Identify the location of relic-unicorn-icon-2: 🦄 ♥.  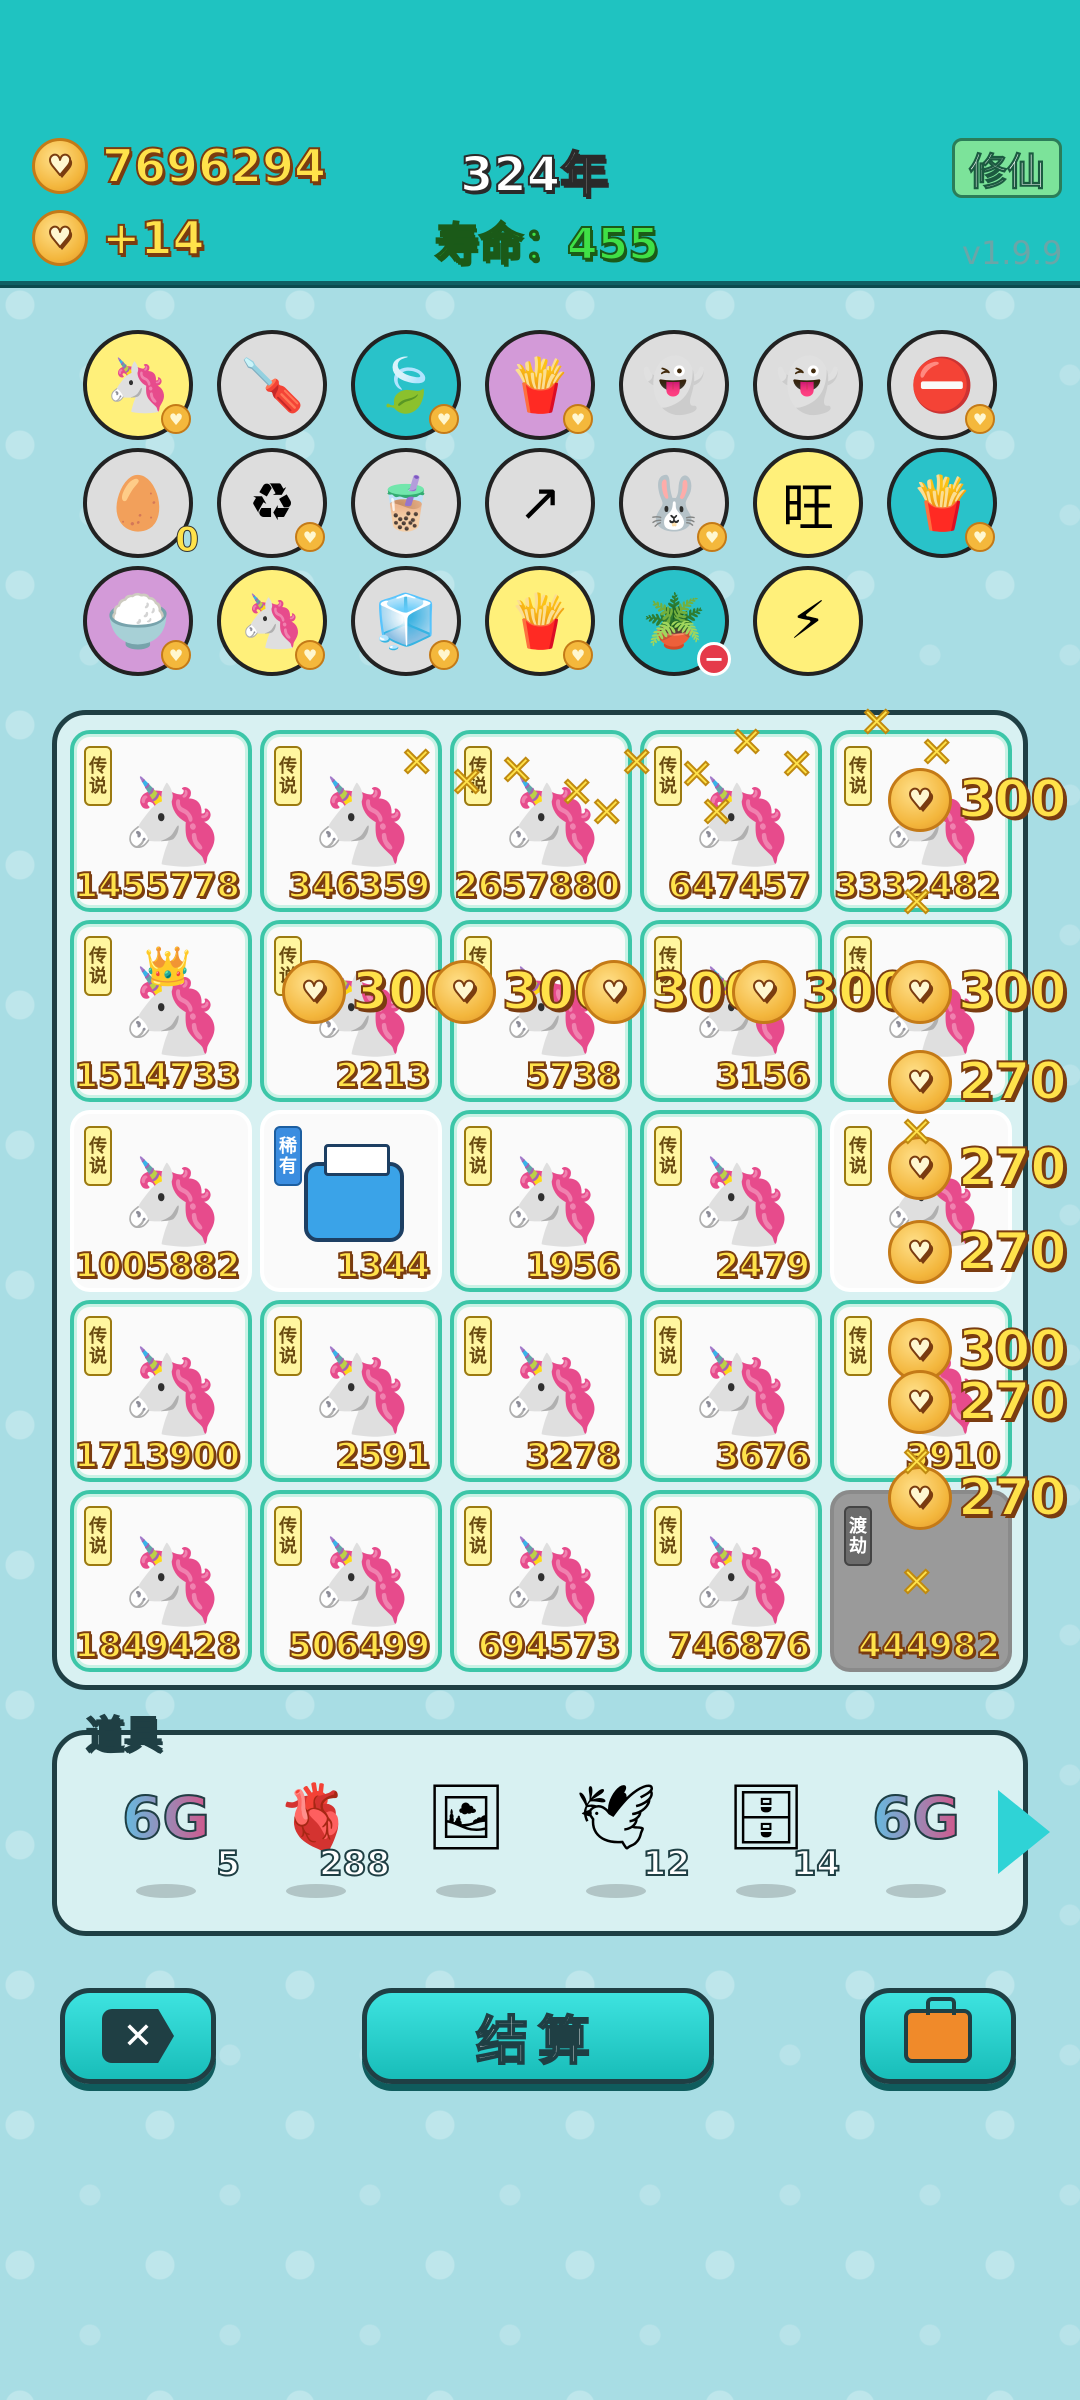
(272, 621).